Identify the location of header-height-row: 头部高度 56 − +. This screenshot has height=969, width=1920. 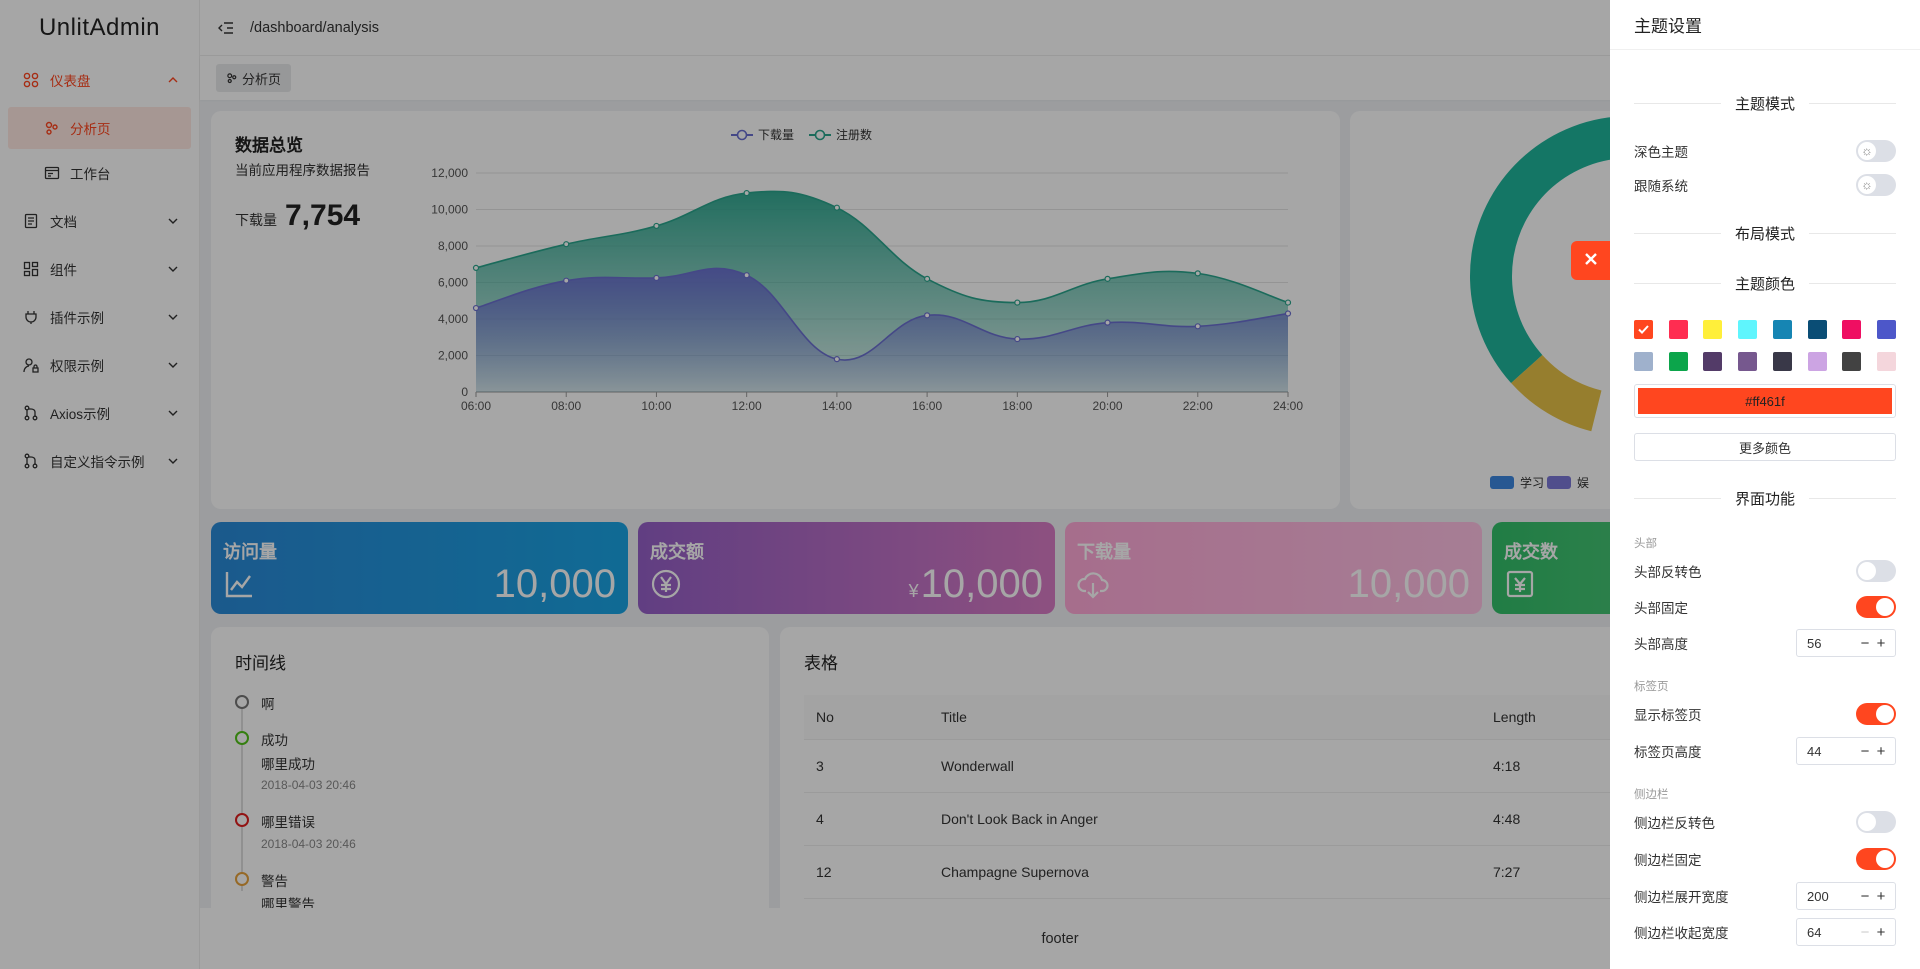
(1765, 643).